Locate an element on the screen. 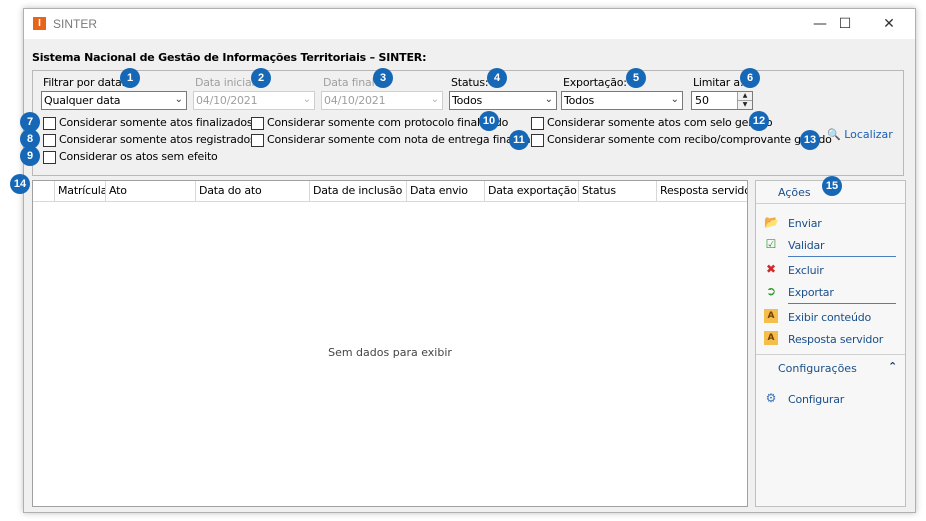 Image resolution: width=926 pixels, height=521 pixels. limit-value: 50 is located at coordinates (702, 100).